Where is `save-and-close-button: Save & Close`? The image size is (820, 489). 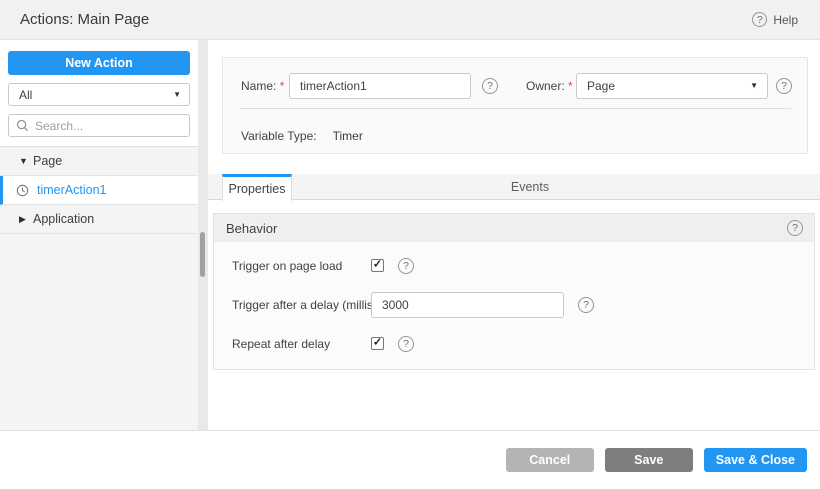 save-and-close-button: Save & Close is located at coordinates (755, 460).